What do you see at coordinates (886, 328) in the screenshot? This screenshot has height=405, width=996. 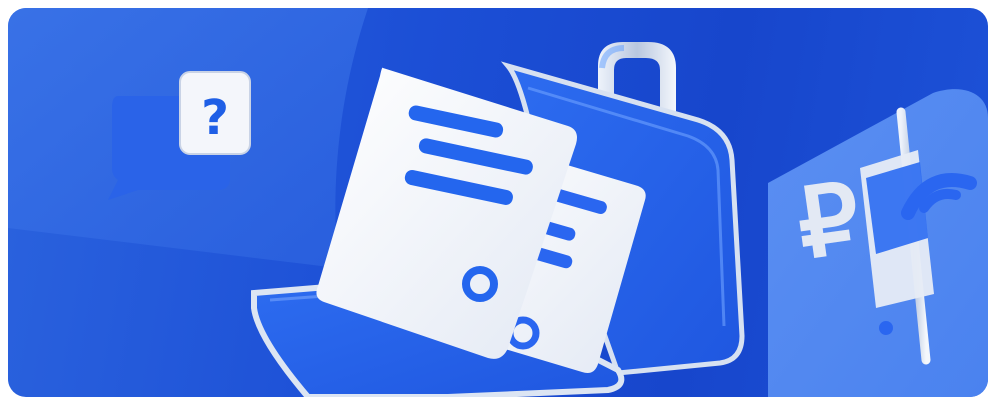 I see `decorative-dot` at bounding box center [886, 328].